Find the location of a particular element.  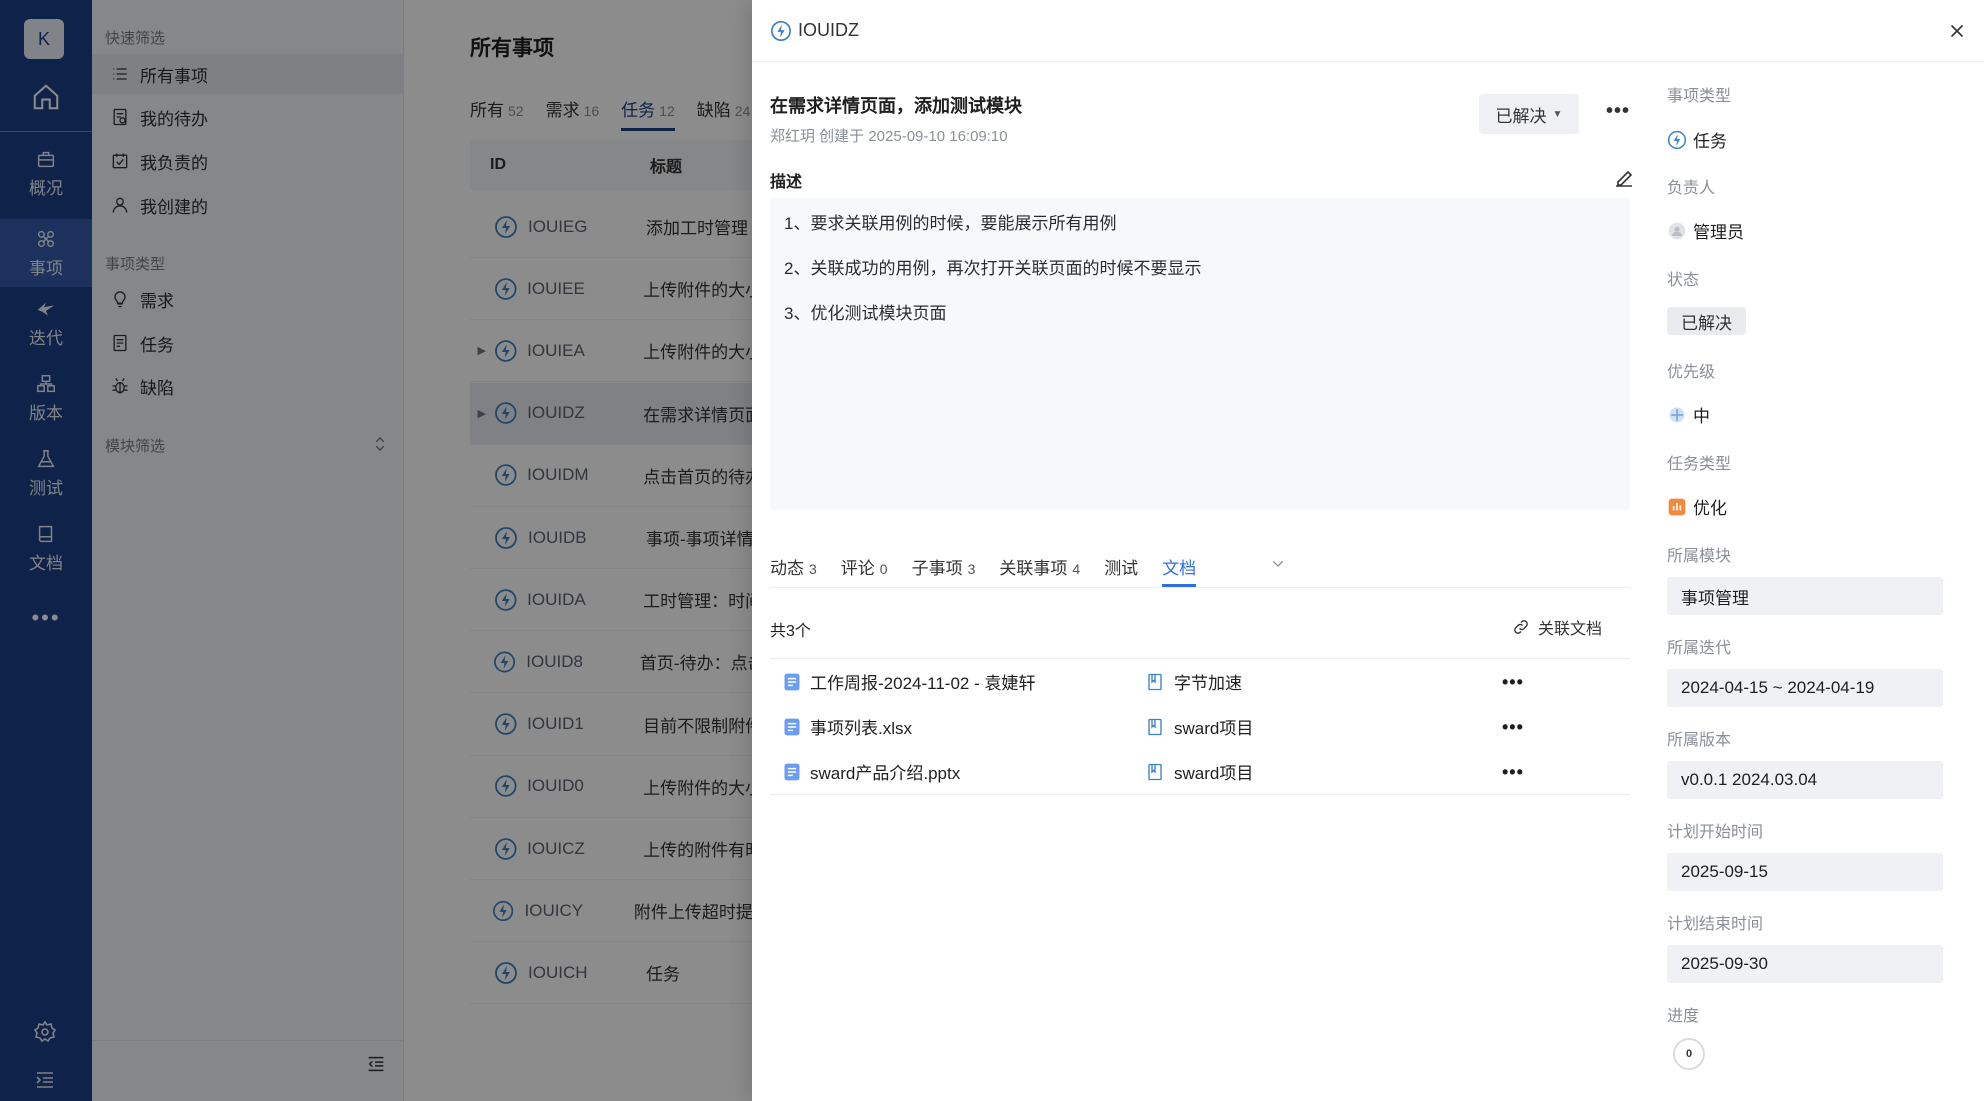

status-badge: 已解决 is located at coordinates (1706, 321).